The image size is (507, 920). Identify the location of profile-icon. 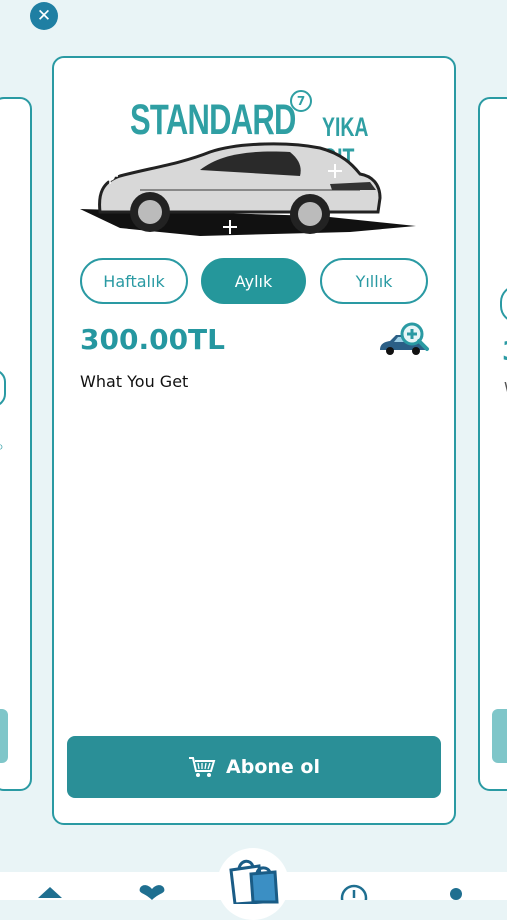
(456, 892).